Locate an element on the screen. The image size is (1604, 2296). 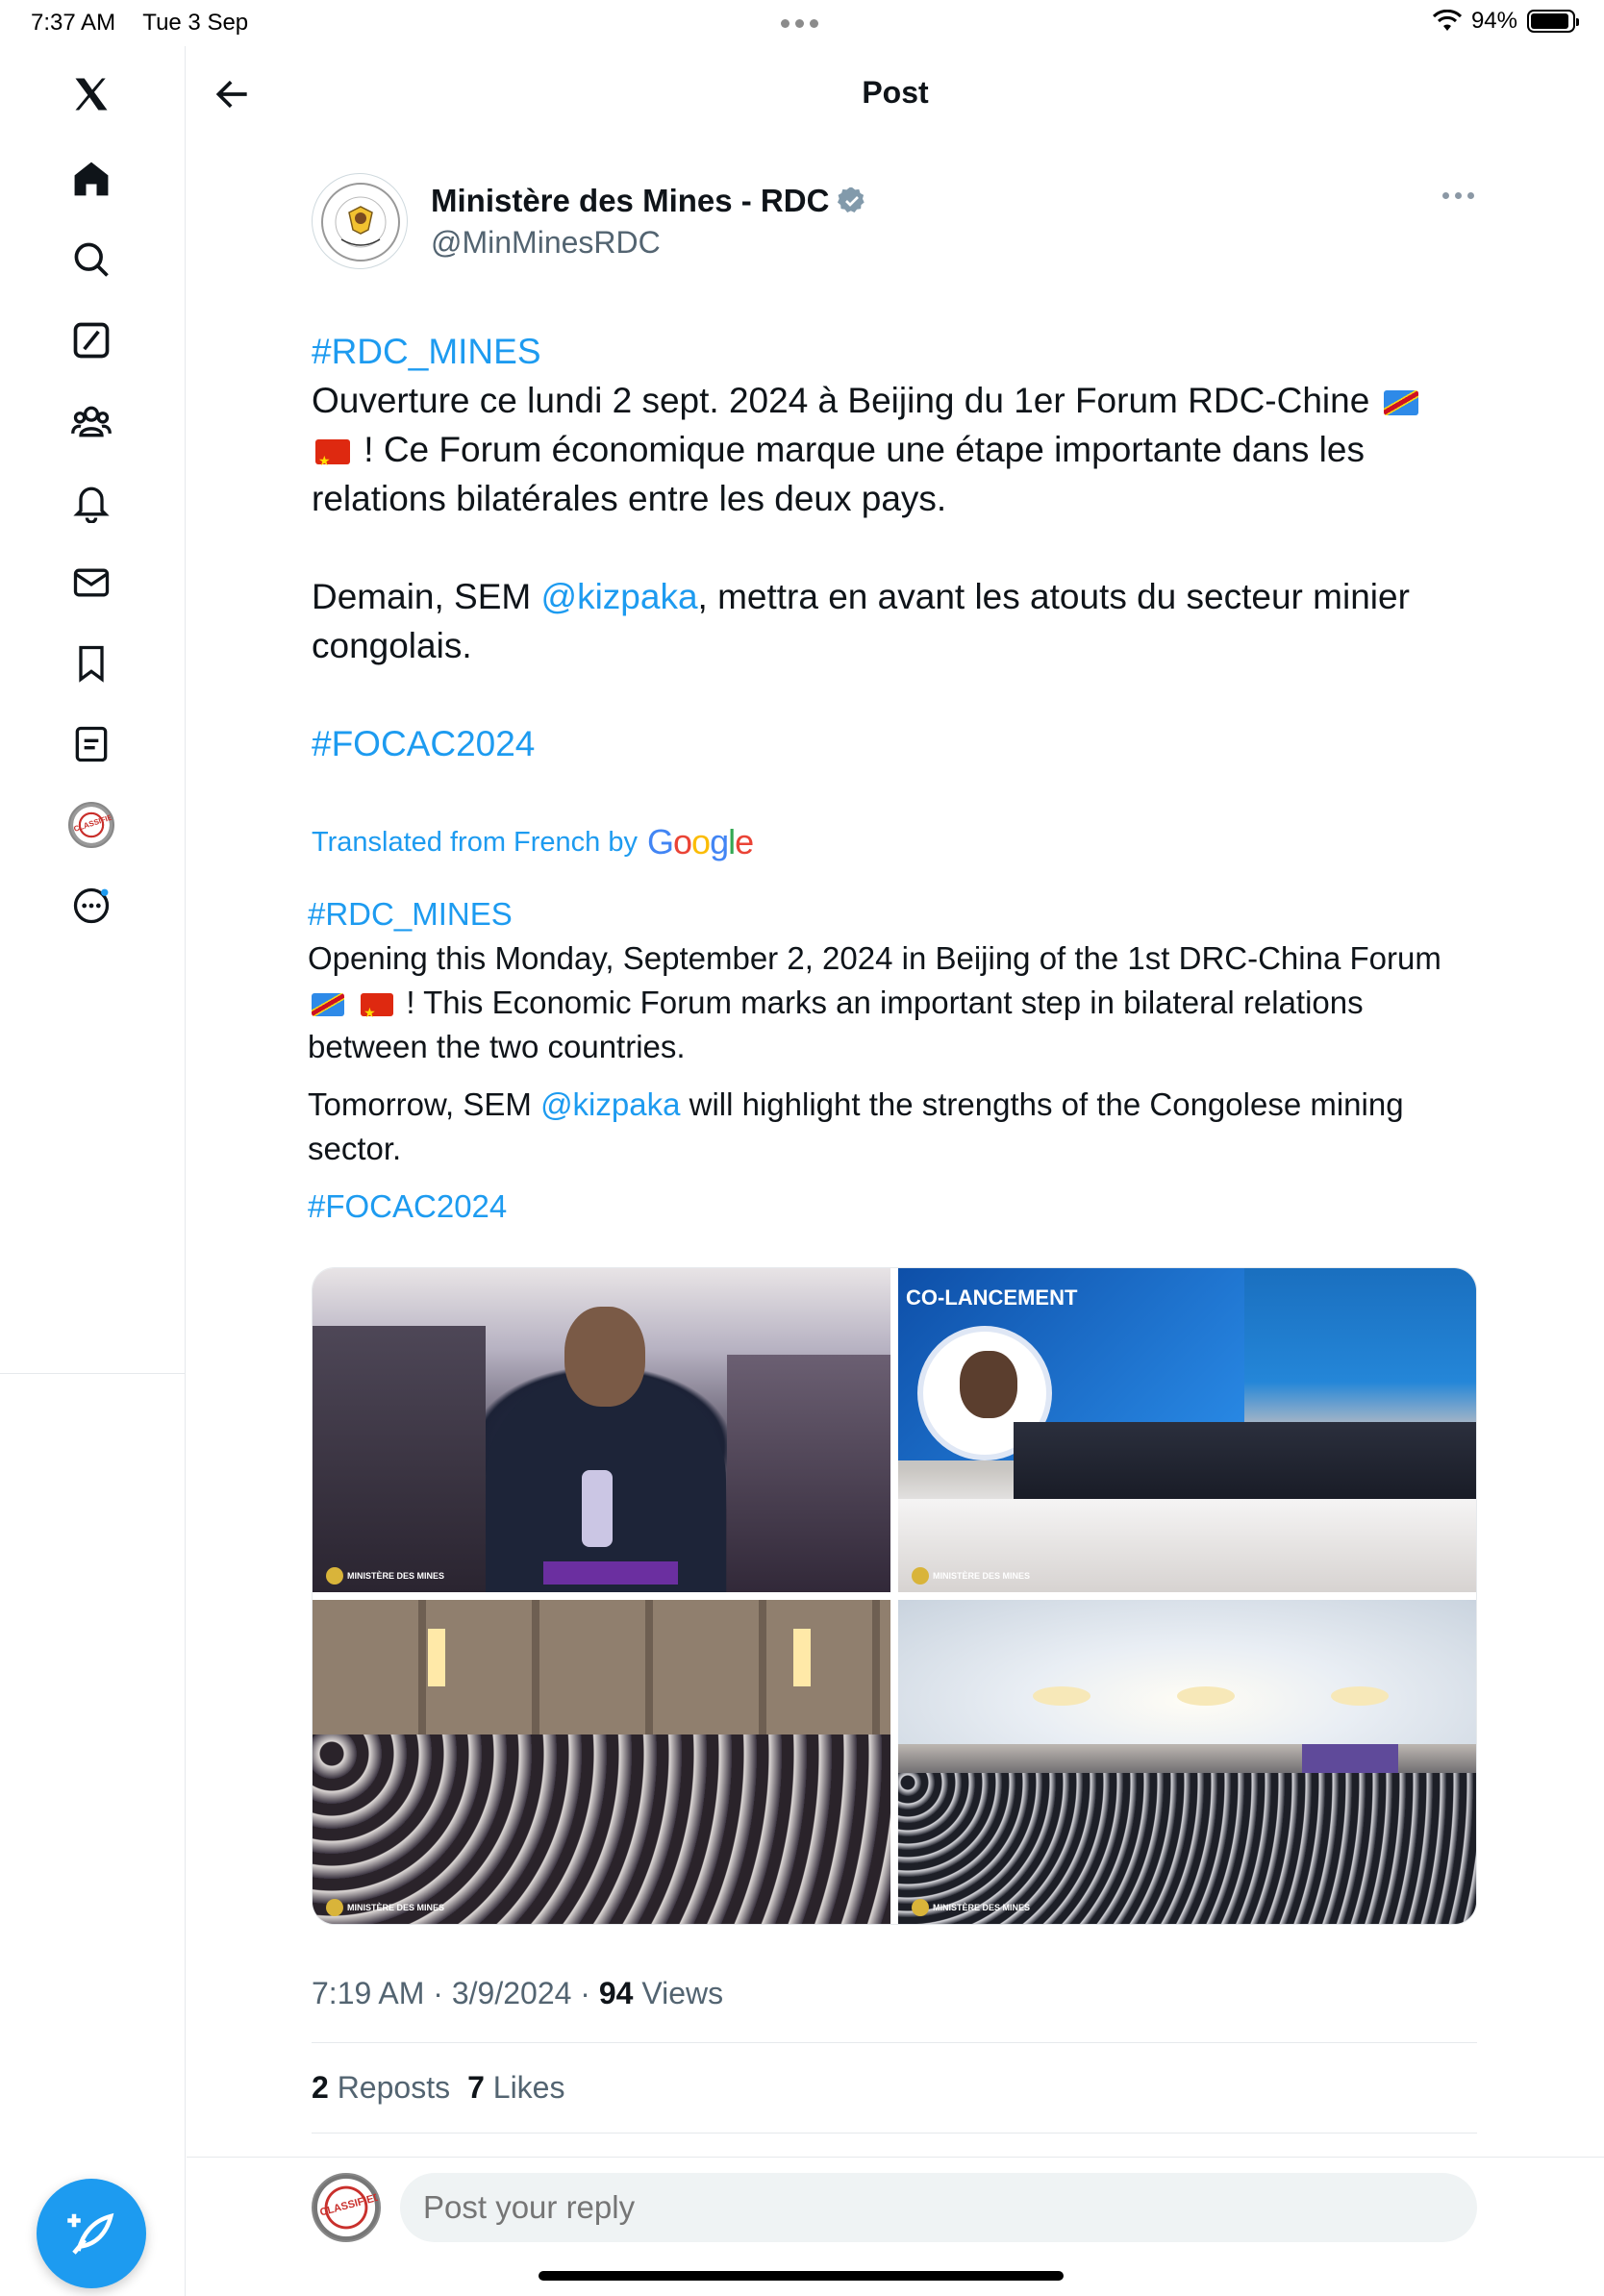
status-time: 7:37 AM is located at coordinates (73, 23).